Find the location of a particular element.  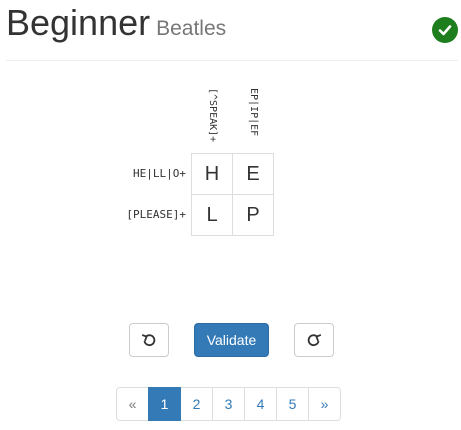

row-clue-2: [PLEASE]+ is located at coordinates (156, 214).